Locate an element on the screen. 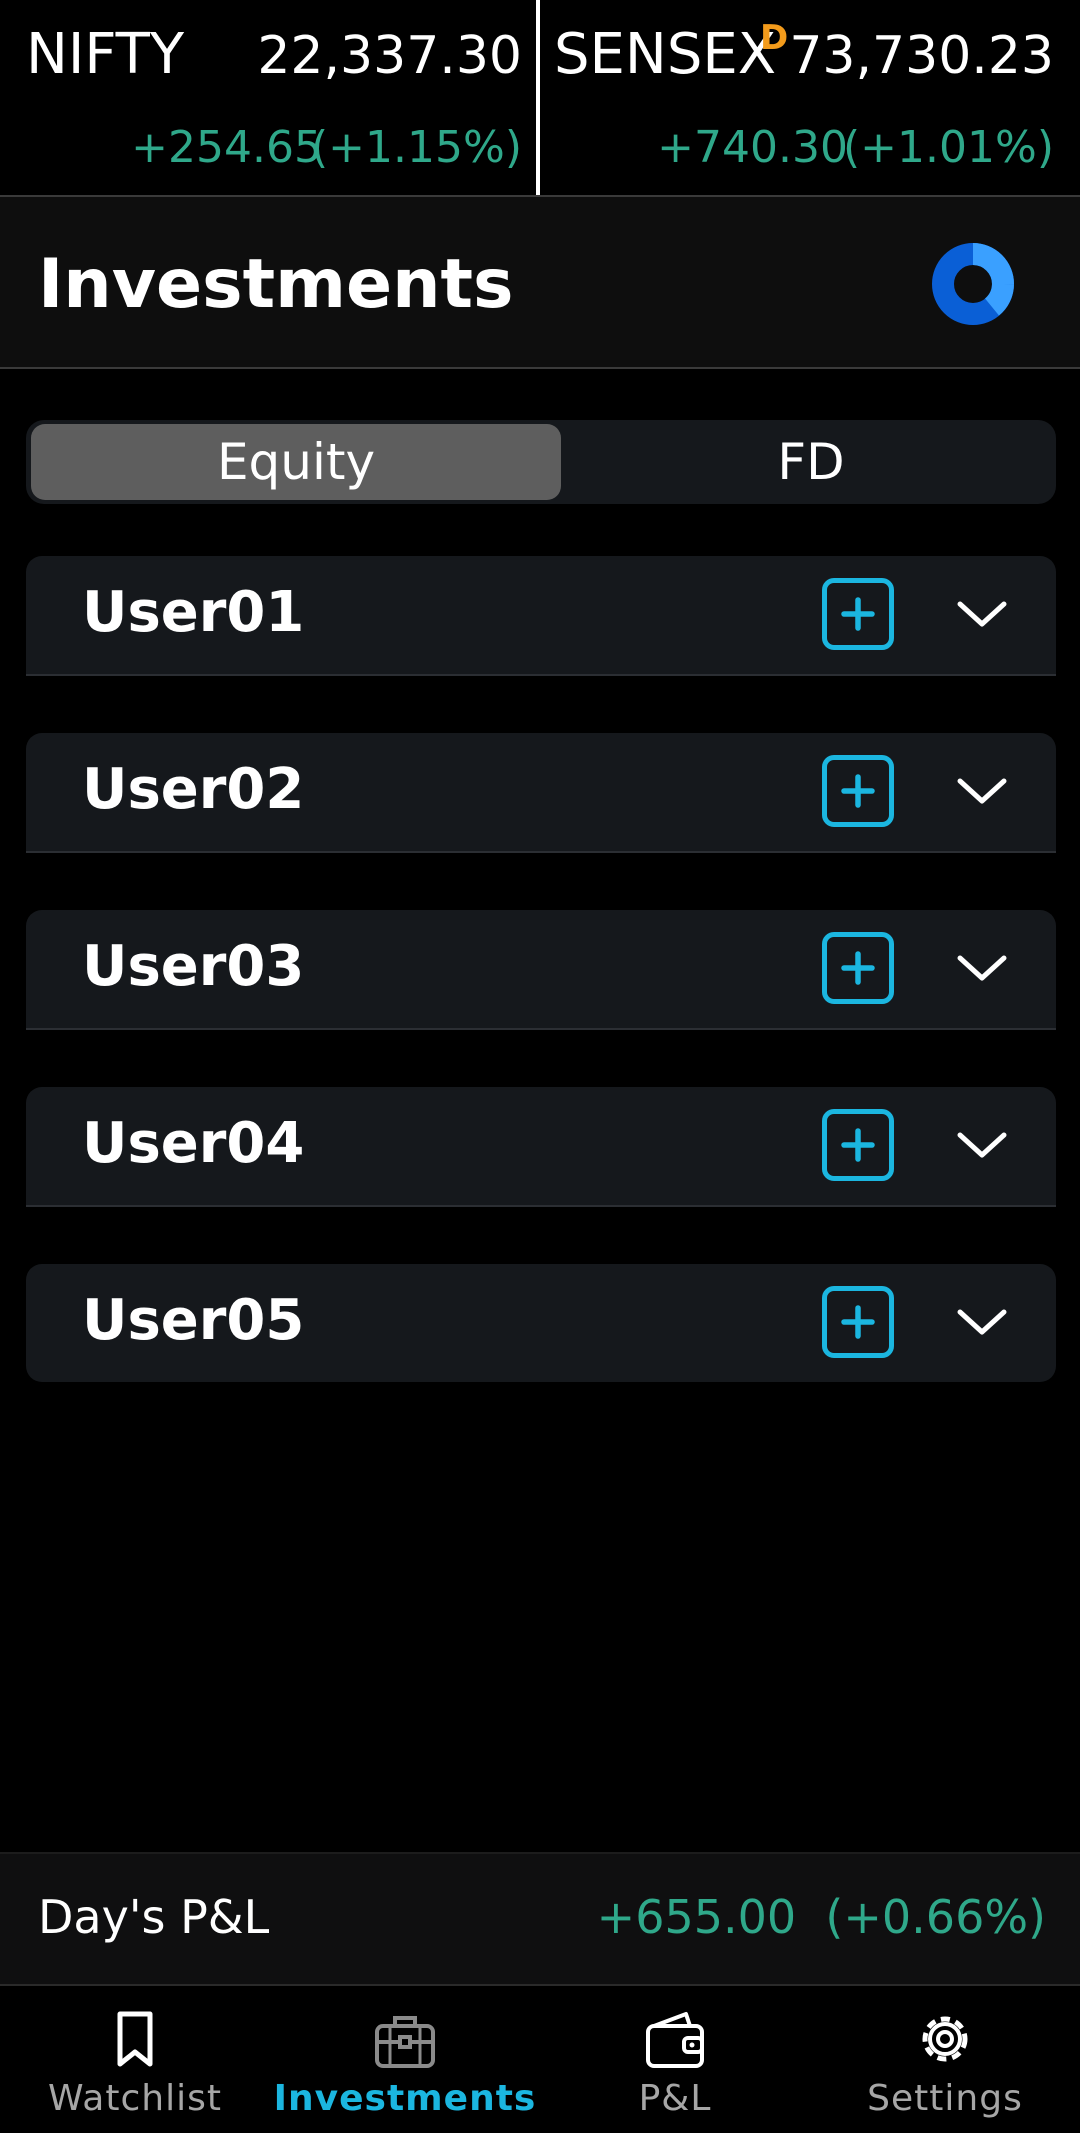 The width and height of the screenshot is (1080, 2133). tab-fd: FD is located at coordinates (811, 462).